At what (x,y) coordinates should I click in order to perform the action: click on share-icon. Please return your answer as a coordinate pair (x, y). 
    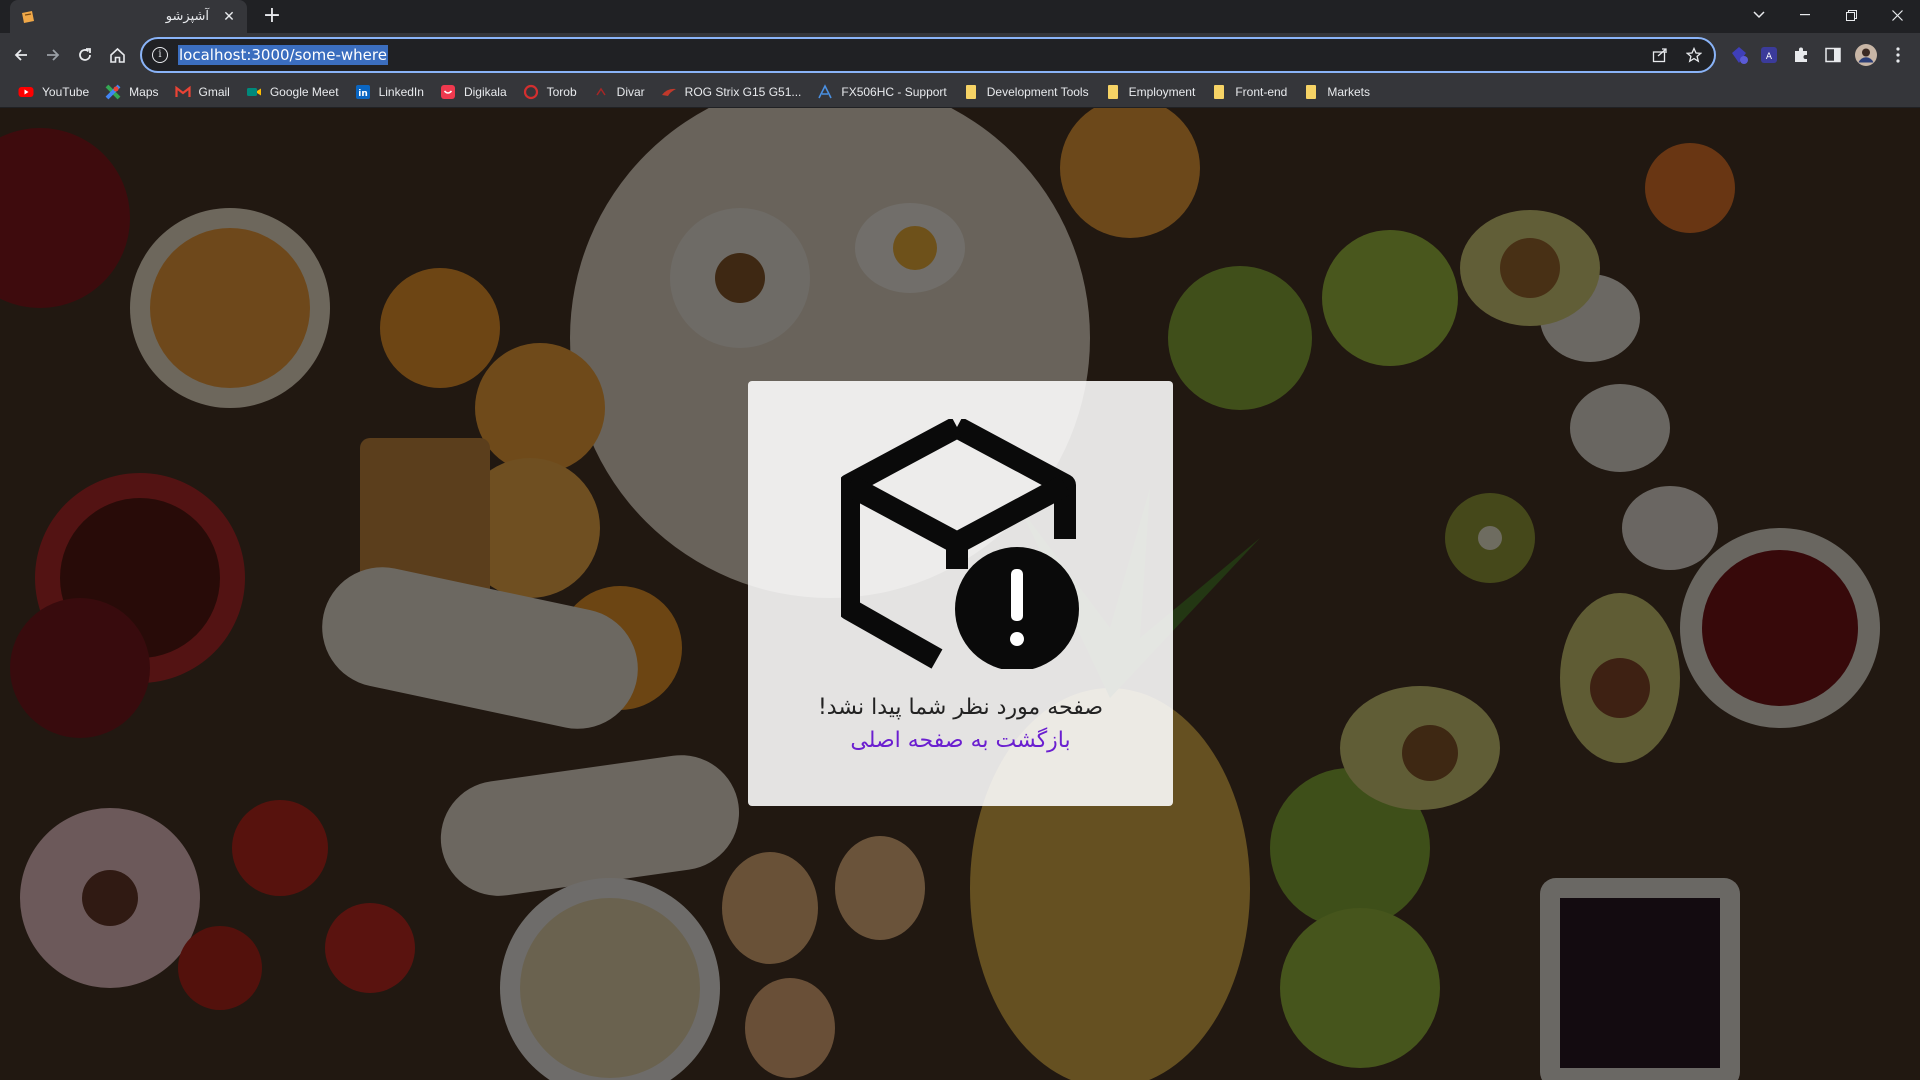
    Looking at the image, I should click on (1660, 57).